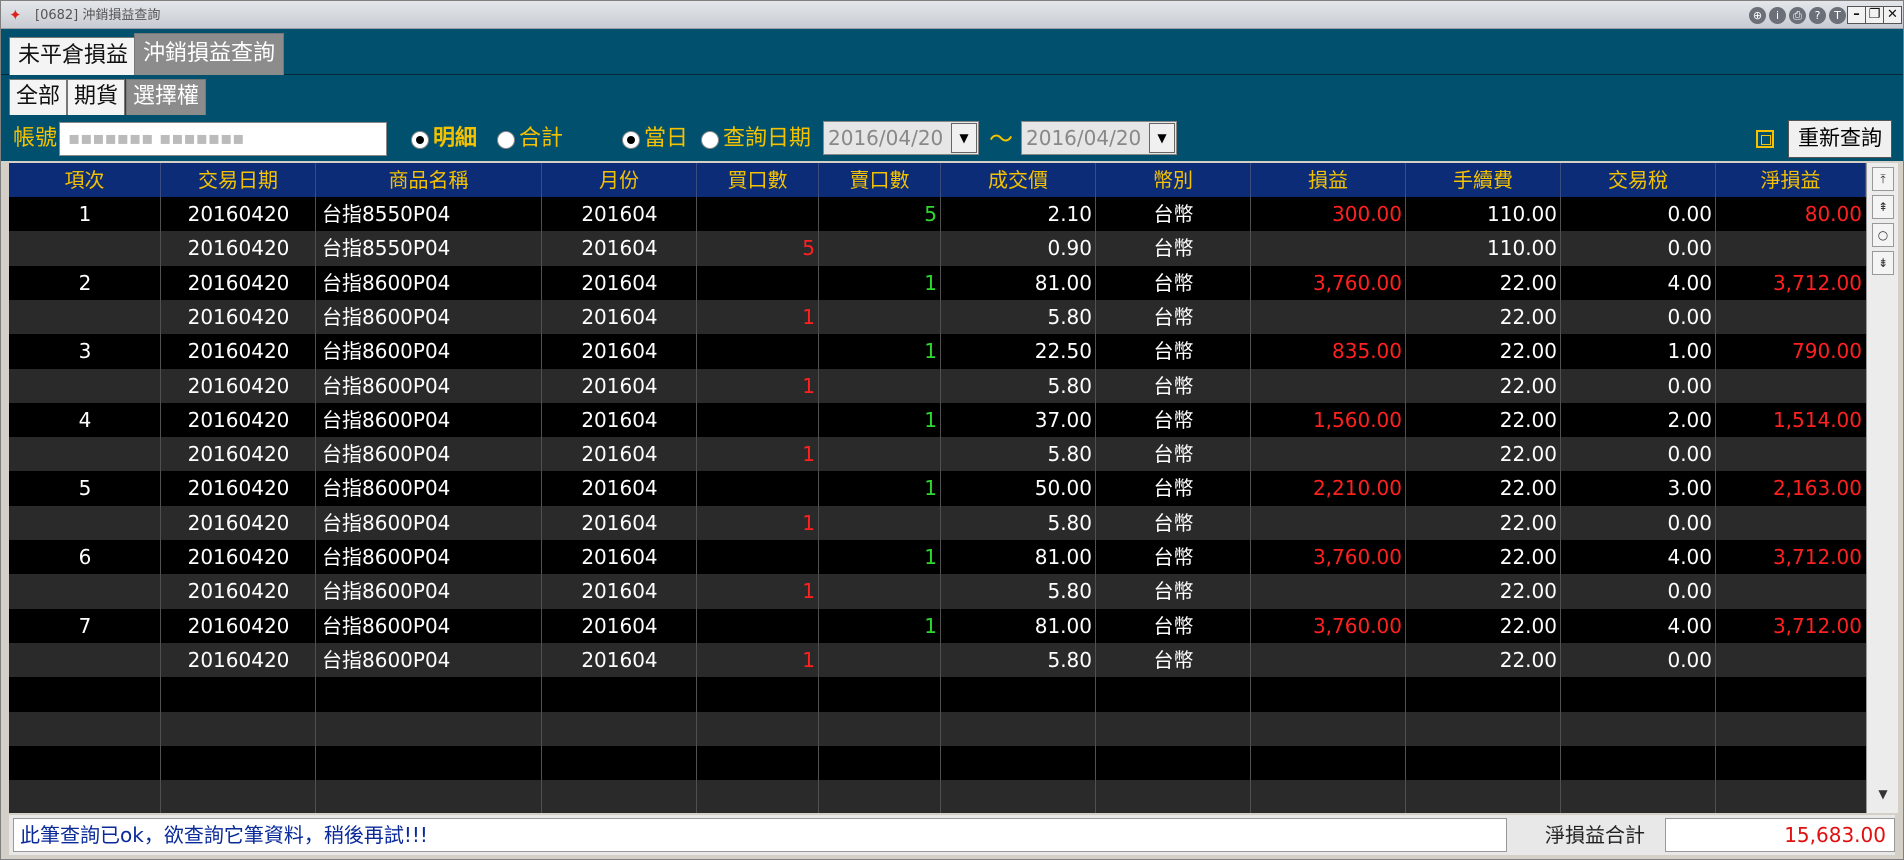 Image resolution: width=1904 pixels, height=860 pixels. What do you see at coordinates (1883, 263) in the screenshot?
I see `scroll-down-icon: ⇟` at bounding box center [1883, 263].